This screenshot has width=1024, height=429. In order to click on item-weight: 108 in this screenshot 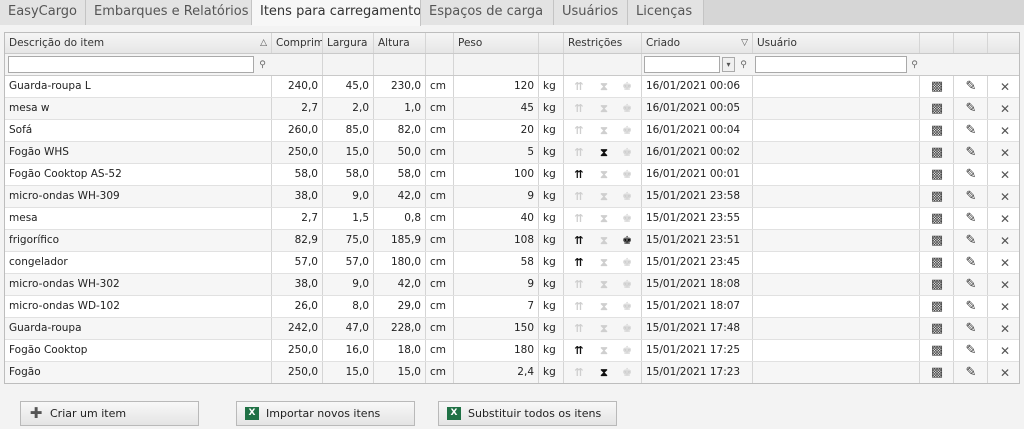, I will do `click(496, 240)`.